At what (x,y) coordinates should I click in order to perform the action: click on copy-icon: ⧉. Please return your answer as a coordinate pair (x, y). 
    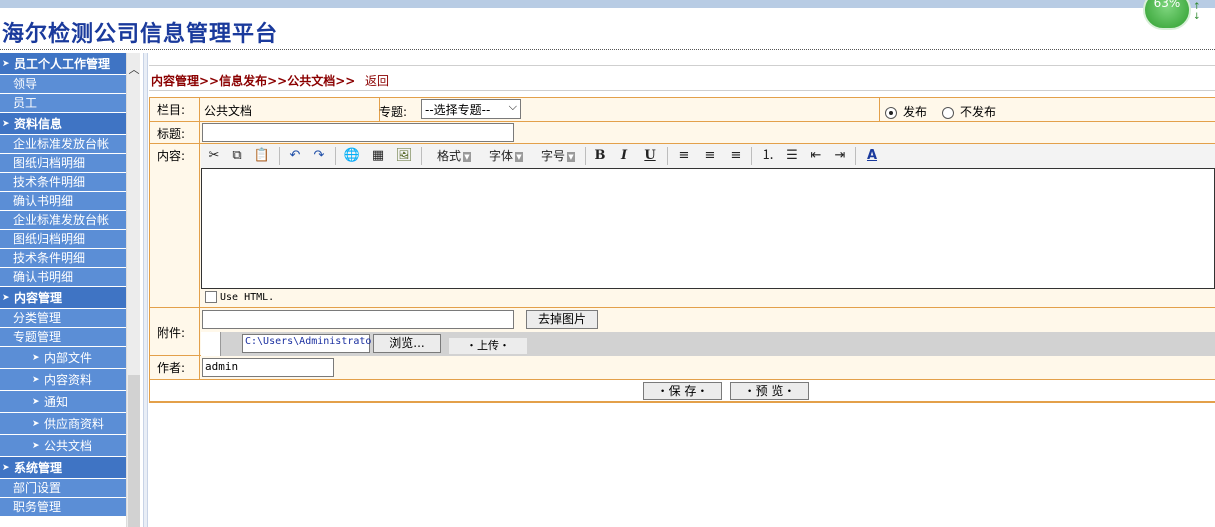
    Looking at the image, I should click on (237, 156).